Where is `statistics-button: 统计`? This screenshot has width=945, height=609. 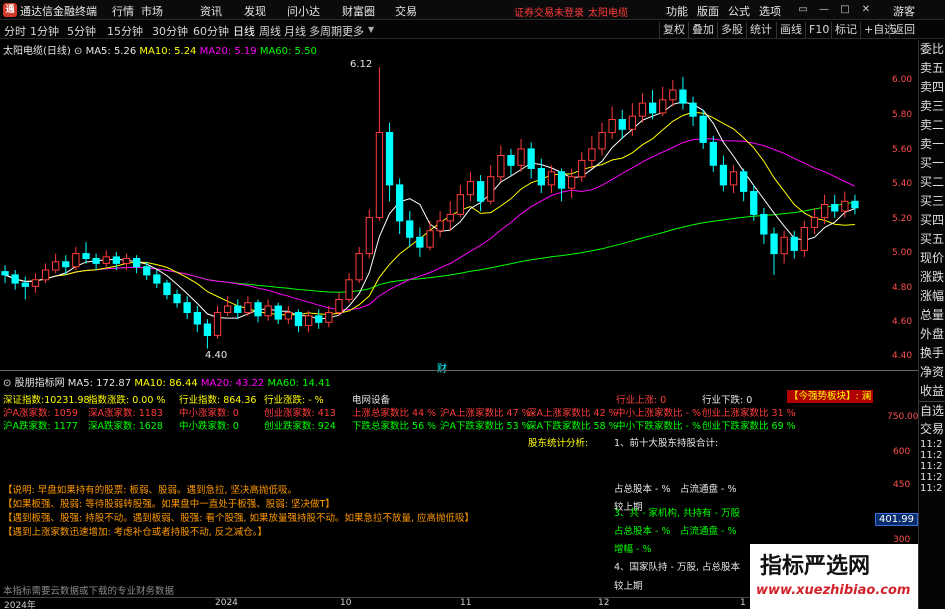 statistics-button: 统计 is located at coordinates (760, 30).